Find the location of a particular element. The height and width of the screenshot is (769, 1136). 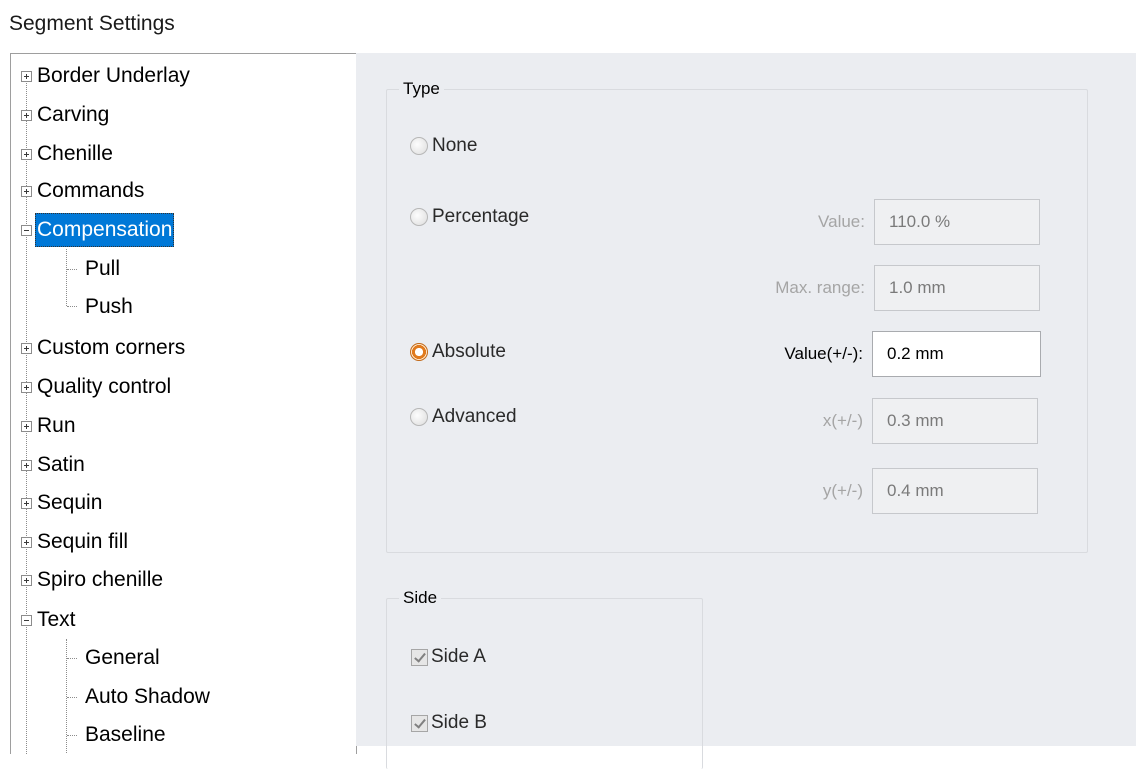

tree-item-label: Compensation is located at coordinates (105, 230).